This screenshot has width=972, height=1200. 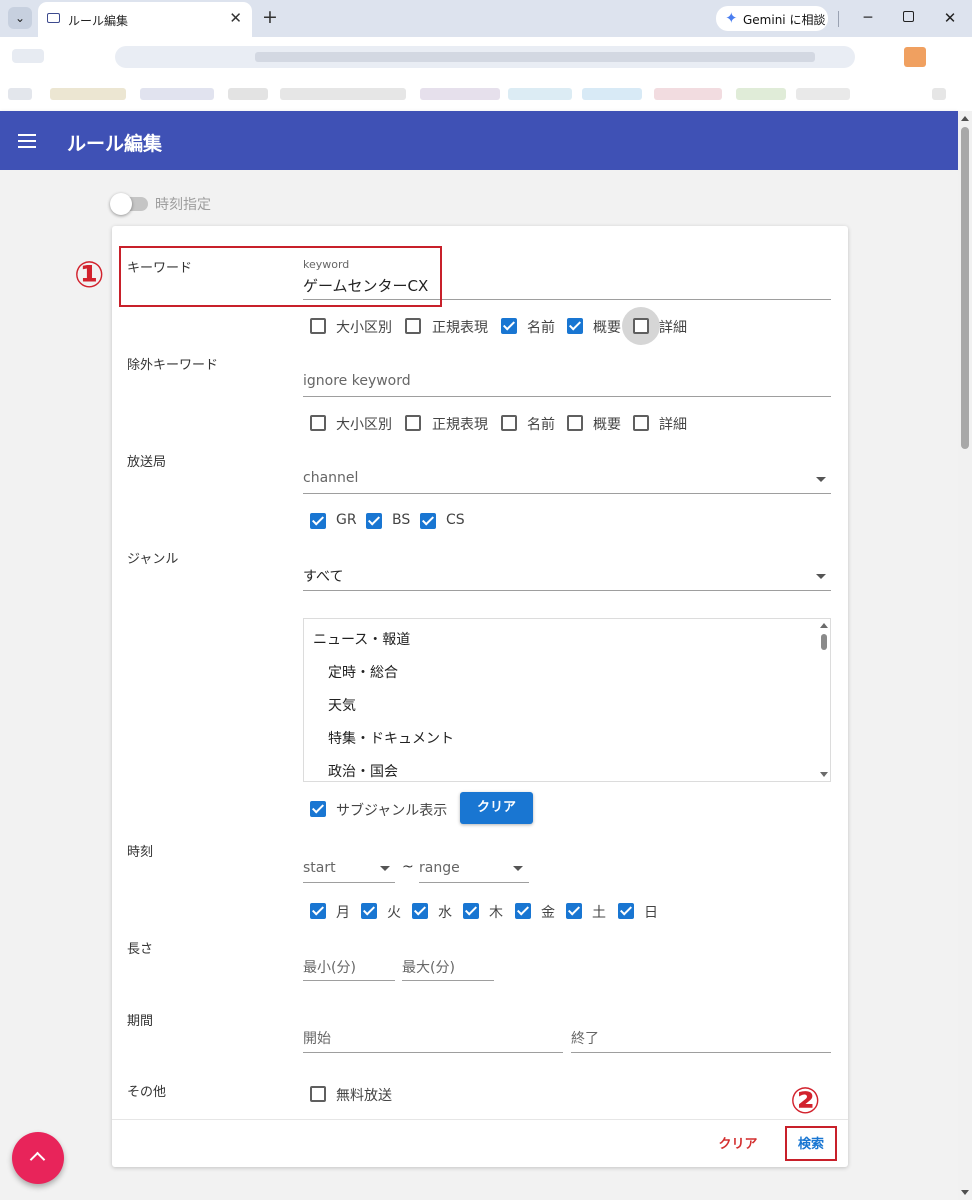 I want to click on station-gr-checkbox, so click(x=318, y=521).